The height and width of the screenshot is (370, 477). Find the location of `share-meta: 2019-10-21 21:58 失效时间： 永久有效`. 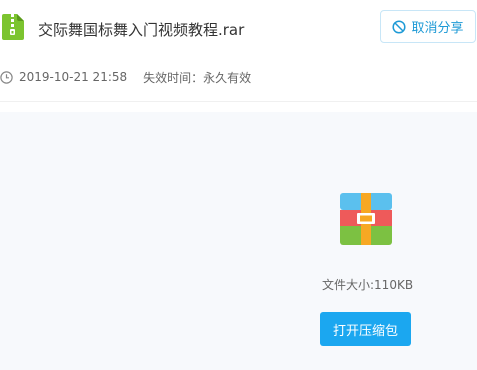

share-meta: 2019-10-21 21:58 失效时间： 永久有效 is located at coordinates (125, 77).